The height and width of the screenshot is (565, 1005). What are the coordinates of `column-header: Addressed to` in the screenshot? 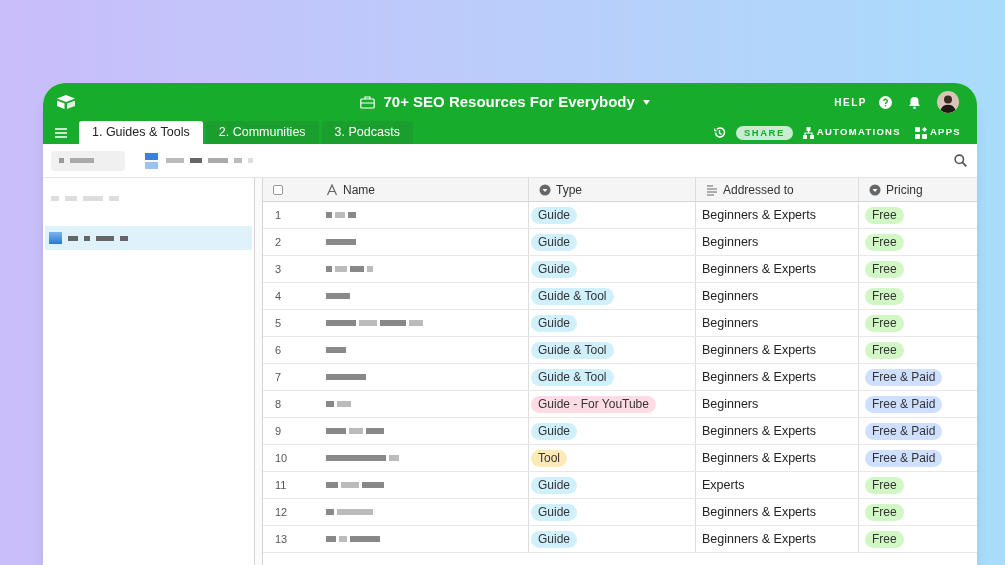 It's located at (758, 189).